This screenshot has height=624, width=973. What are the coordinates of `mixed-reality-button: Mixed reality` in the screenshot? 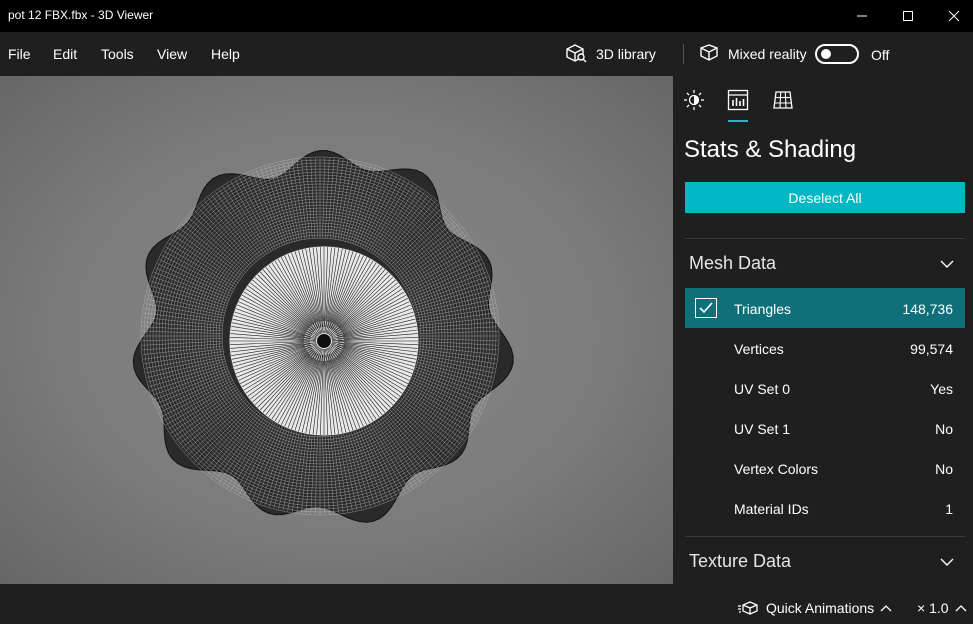 It's located at (752, 54).